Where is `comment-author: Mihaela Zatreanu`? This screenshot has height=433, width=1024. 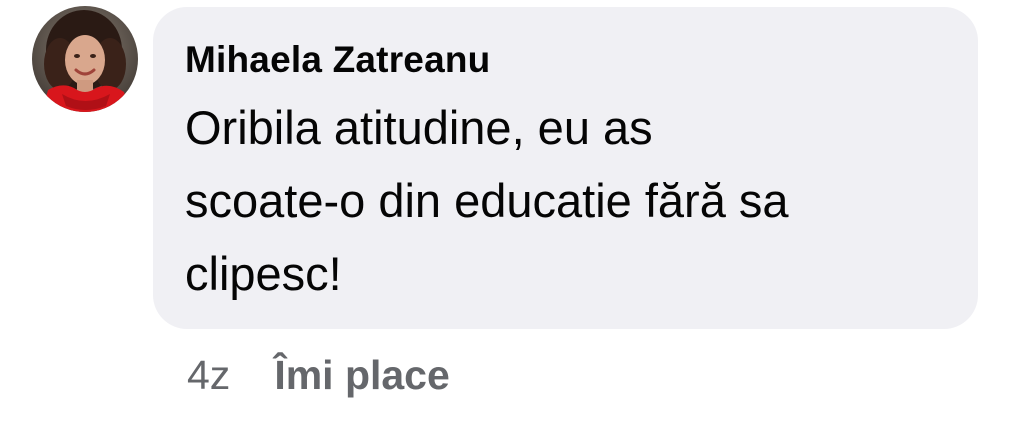
comment-author: Mihaela Zatreanu is located at coordinates (566, 60).